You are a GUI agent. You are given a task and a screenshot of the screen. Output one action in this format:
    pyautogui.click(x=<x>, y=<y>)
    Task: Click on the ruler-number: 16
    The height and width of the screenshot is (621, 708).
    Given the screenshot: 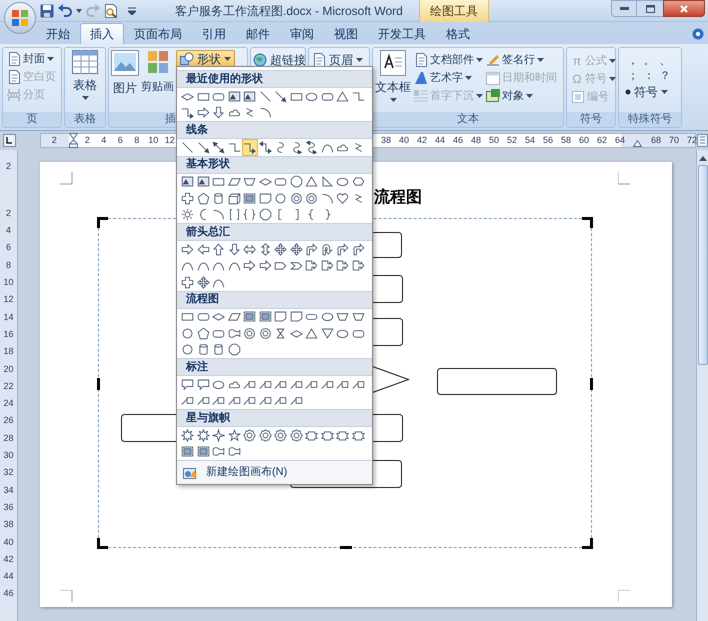 What is the action you would take?
    pyautogui.click(x=8, y=334)
    